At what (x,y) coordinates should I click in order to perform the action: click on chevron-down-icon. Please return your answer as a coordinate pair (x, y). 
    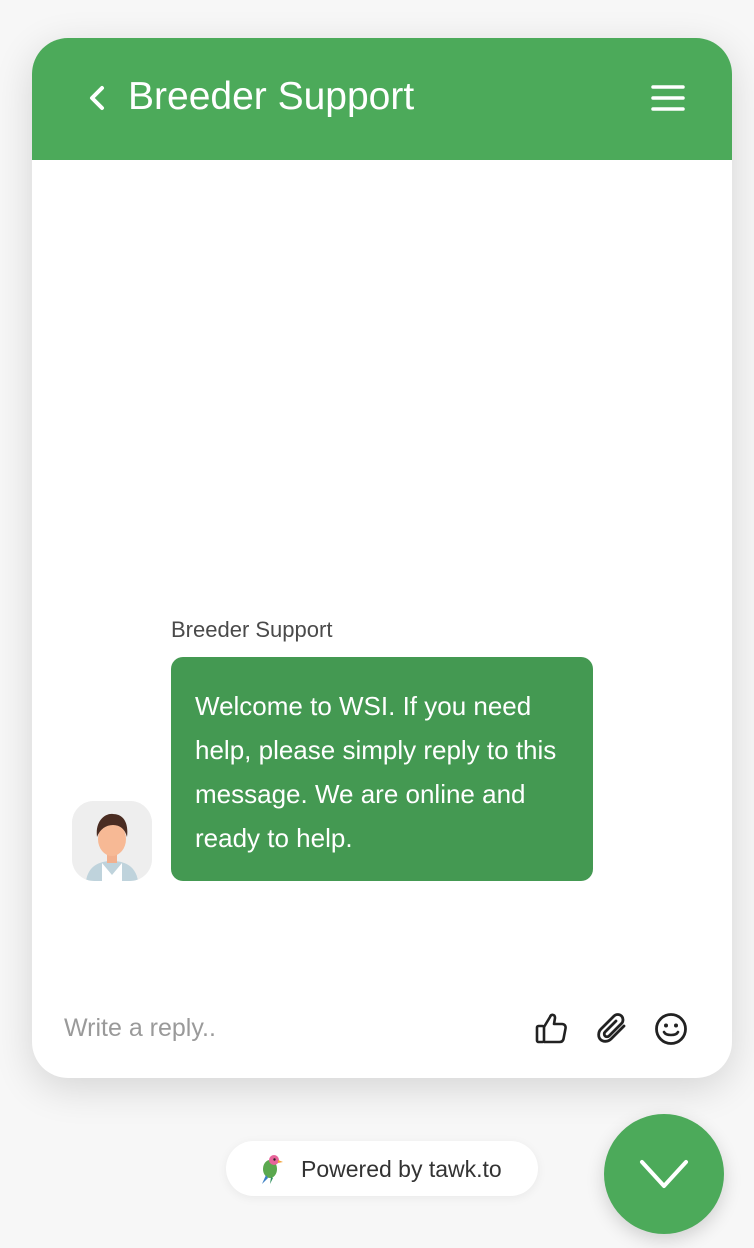
    Looking at the image, I should click on (664, 1174).